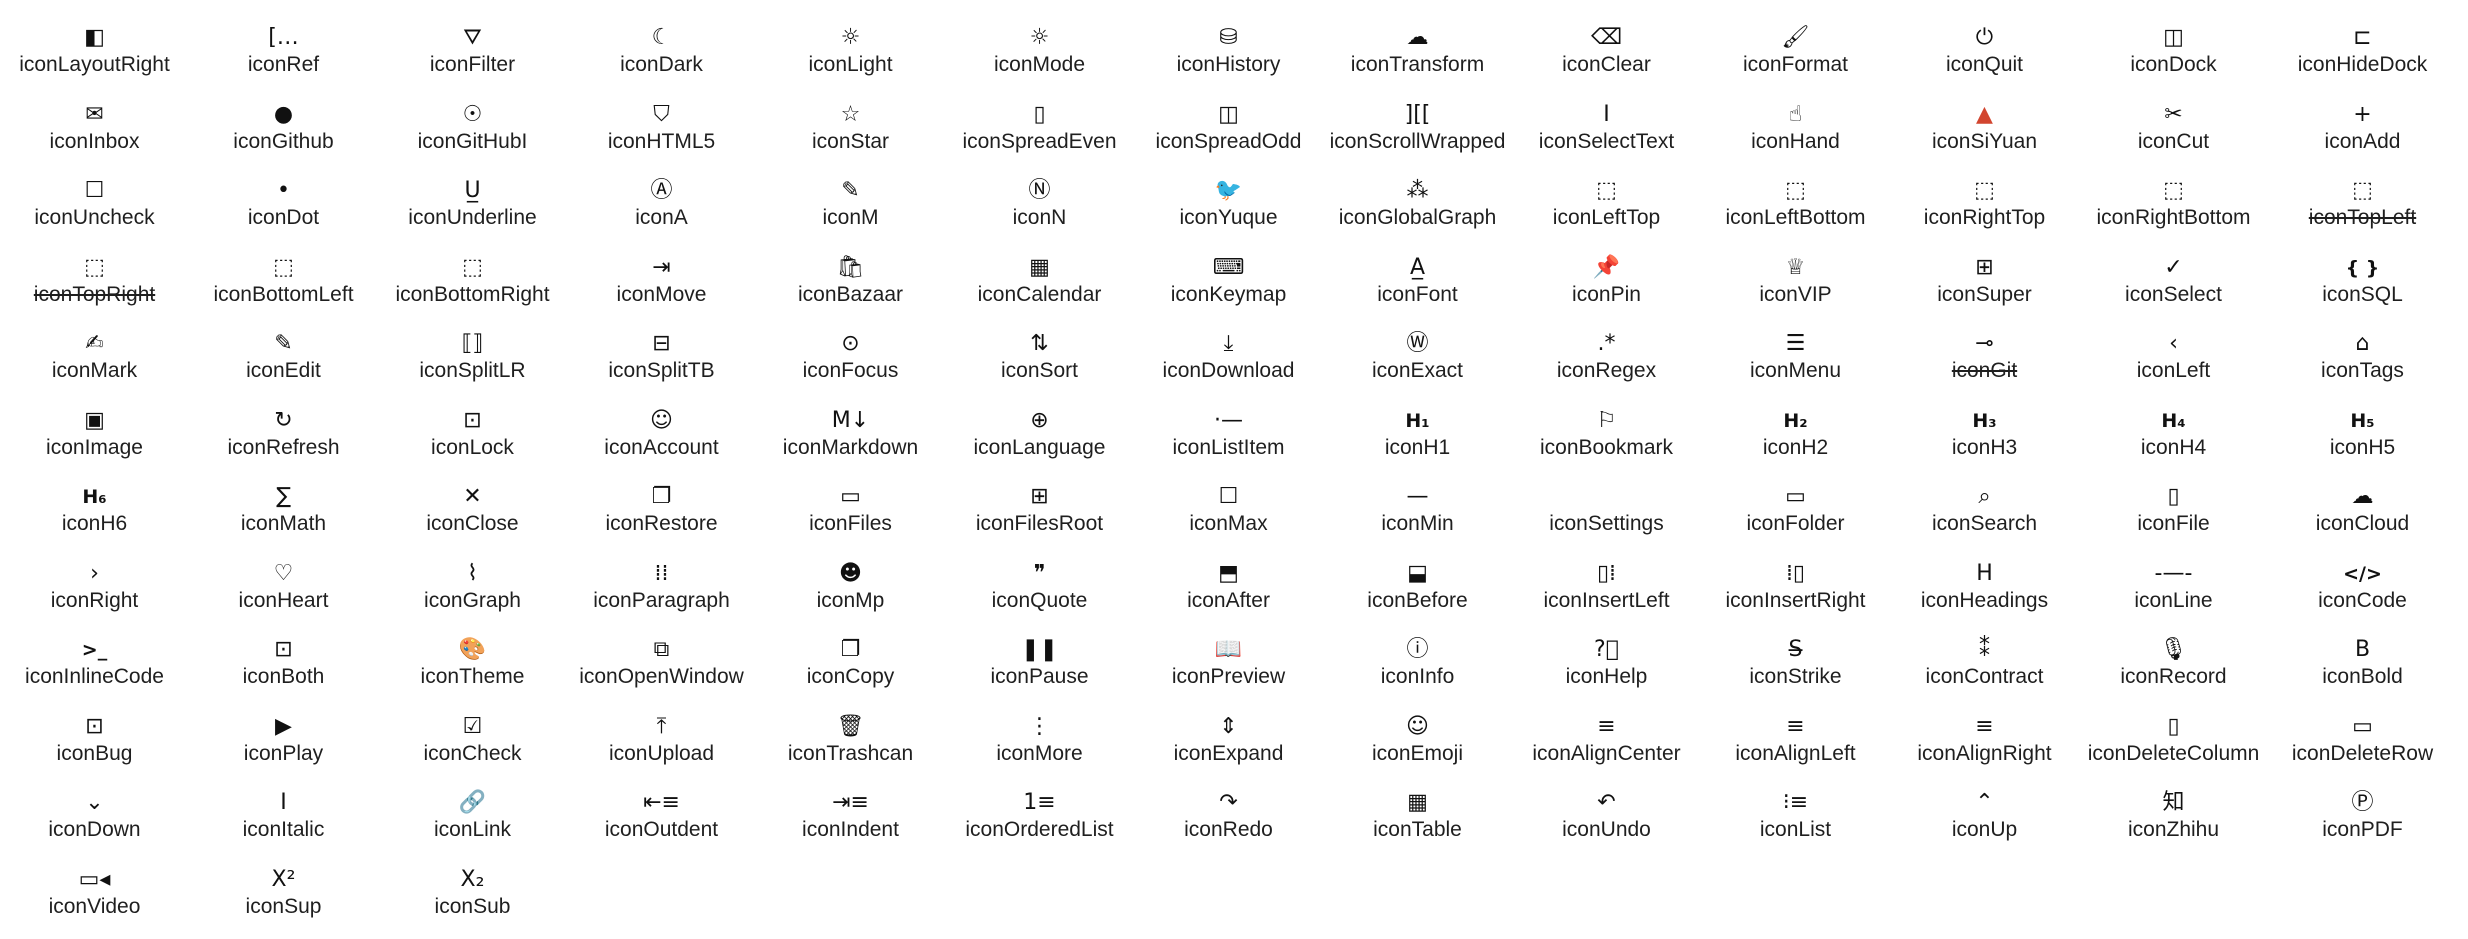 This screenshot has width=2468, height=939. I want to click on icon-tile: ⊕ iconLanguage, so click(1039, 437).